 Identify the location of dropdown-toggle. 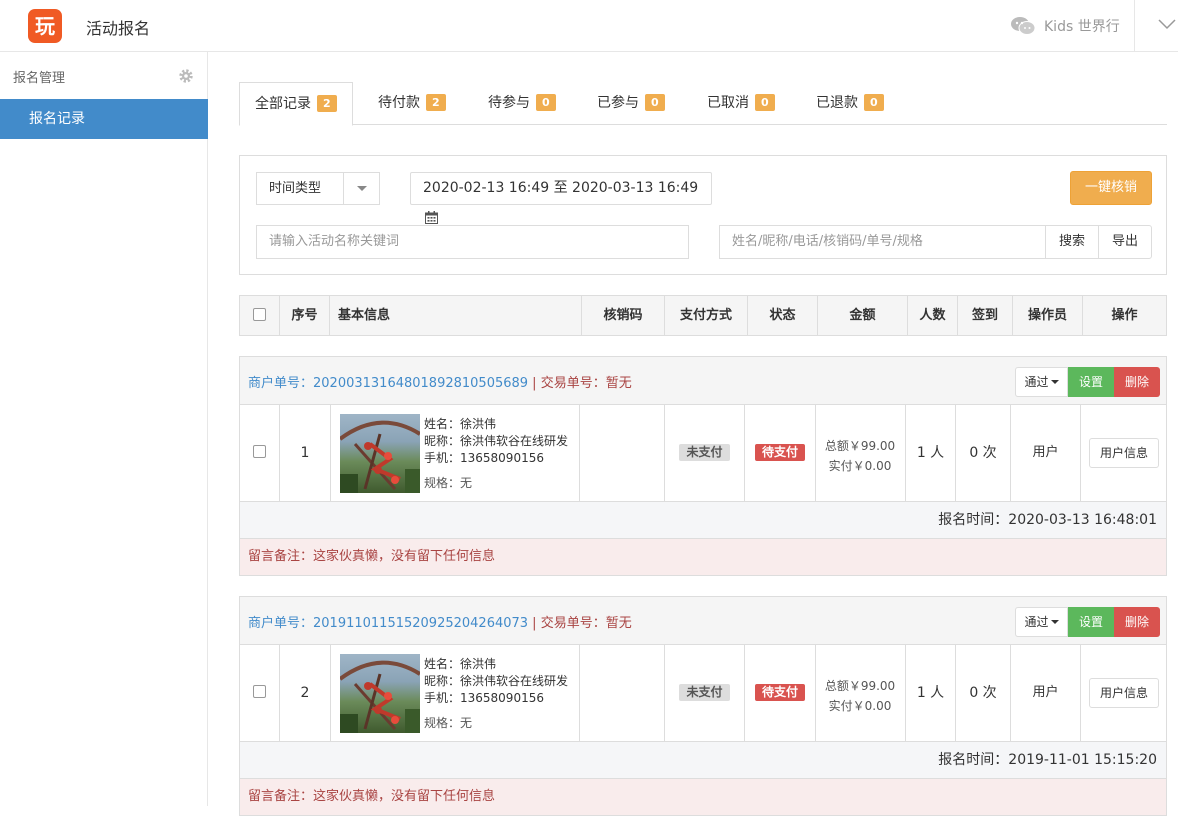
(361, 188).